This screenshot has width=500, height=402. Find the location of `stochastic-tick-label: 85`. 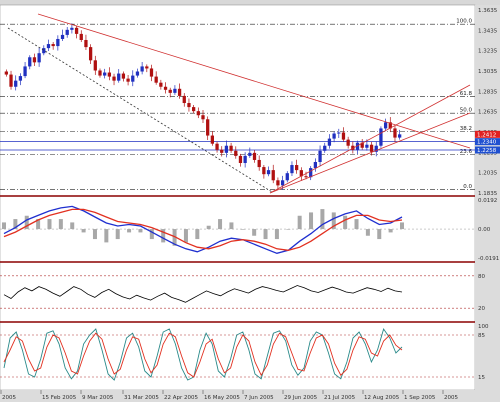

stochastic-tick-label: 85 is located at coordinates (481, 336).